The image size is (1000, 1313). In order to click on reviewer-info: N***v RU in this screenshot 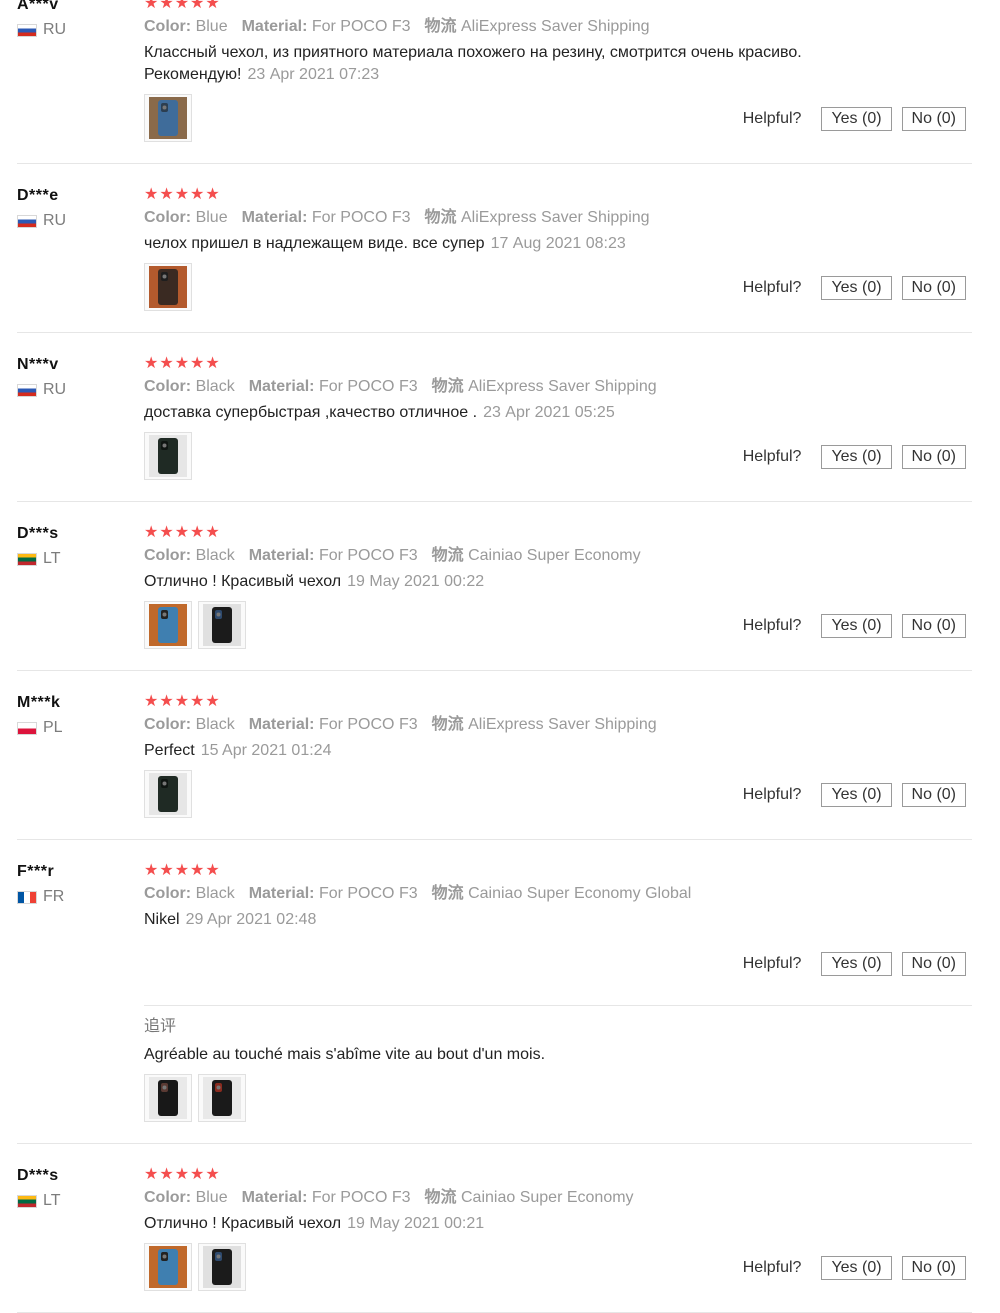, I will do `click(72, 377)`.